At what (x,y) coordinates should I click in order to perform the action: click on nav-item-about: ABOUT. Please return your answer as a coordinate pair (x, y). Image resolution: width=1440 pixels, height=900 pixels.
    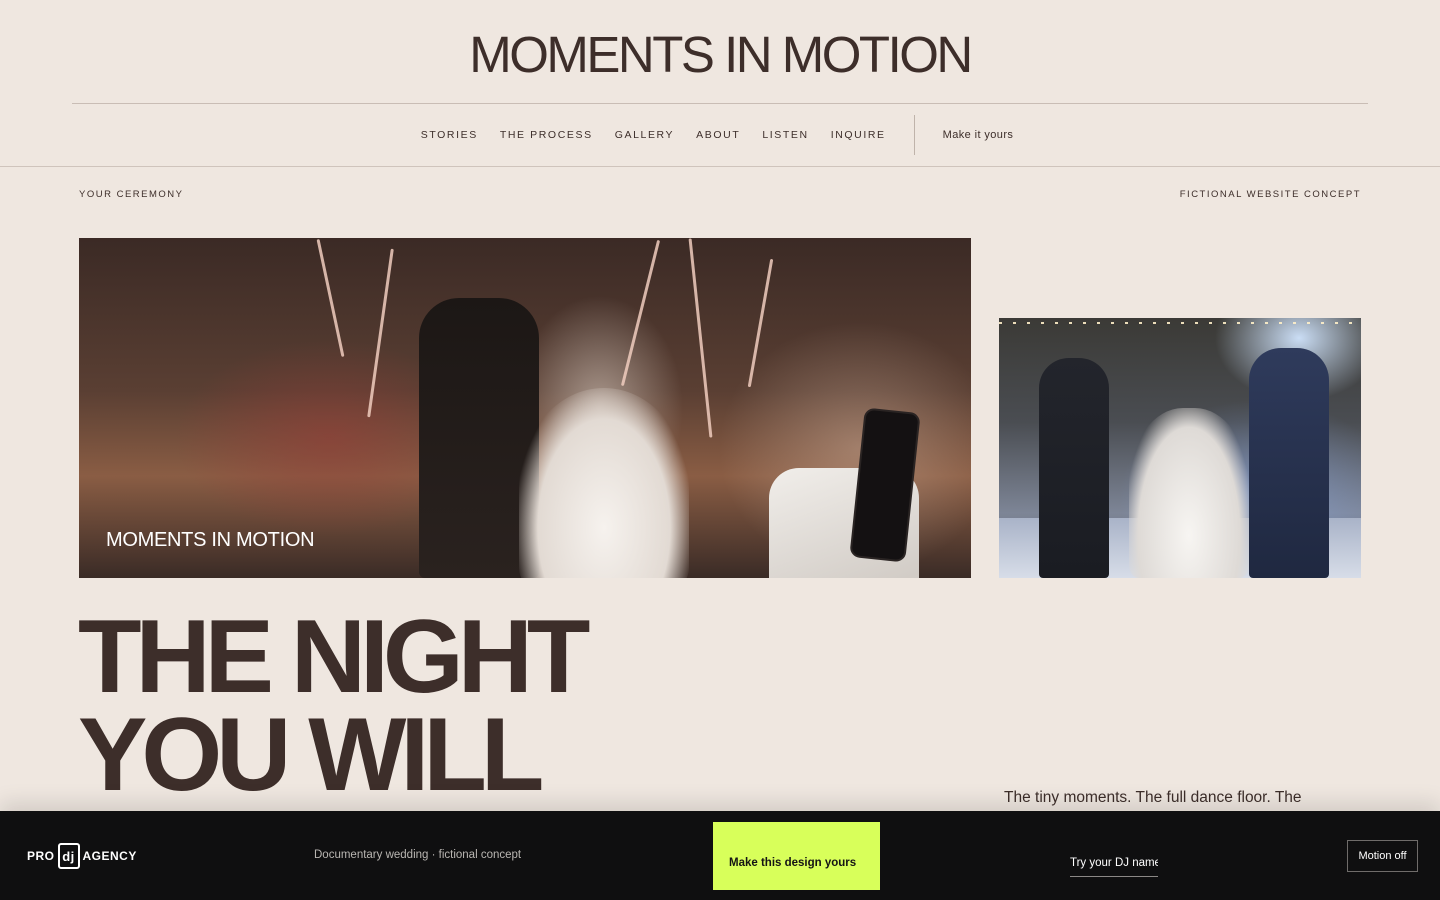
    Looking at the image, I should click on (718, 135).